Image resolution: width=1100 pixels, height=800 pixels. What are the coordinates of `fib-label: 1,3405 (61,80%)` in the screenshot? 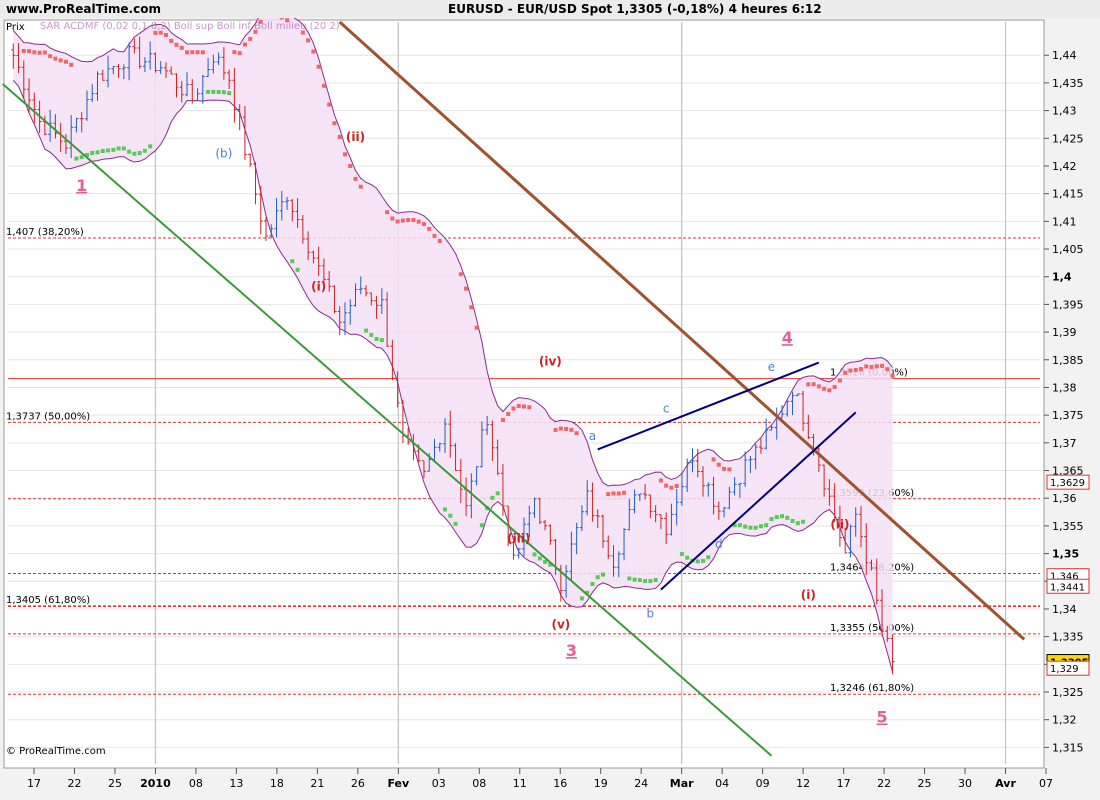 It's located at (48, 600).